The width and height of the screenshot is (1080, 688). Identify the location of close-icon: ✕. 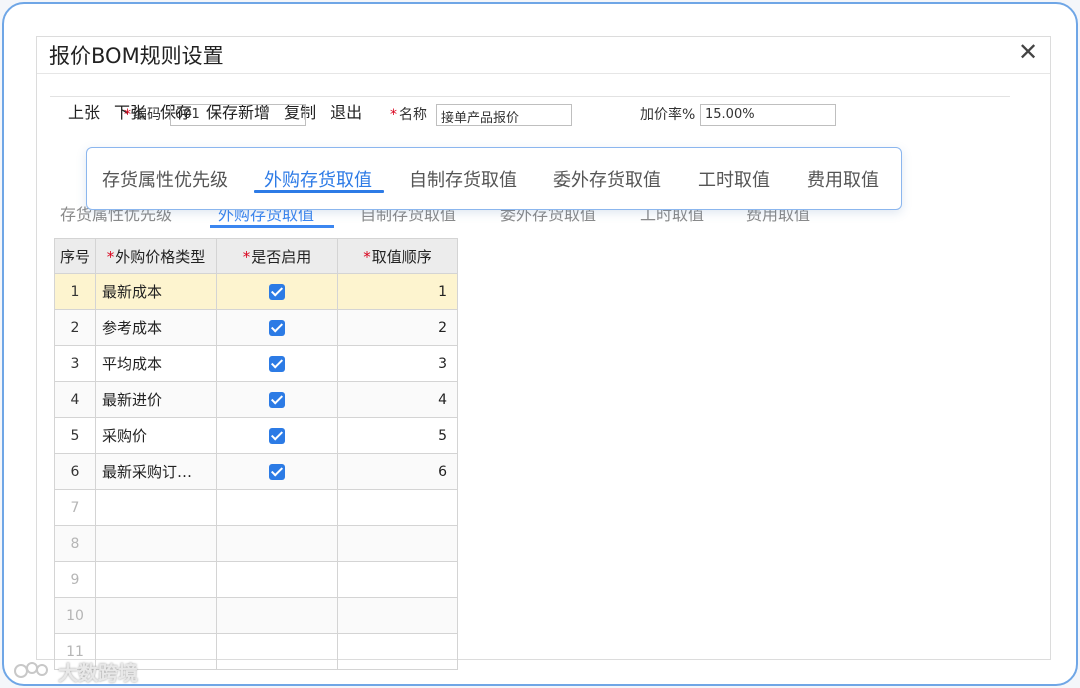
(1028, 52).